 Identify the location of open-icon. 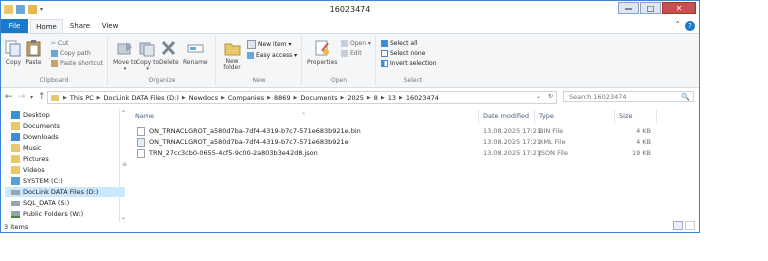
(344, 43).